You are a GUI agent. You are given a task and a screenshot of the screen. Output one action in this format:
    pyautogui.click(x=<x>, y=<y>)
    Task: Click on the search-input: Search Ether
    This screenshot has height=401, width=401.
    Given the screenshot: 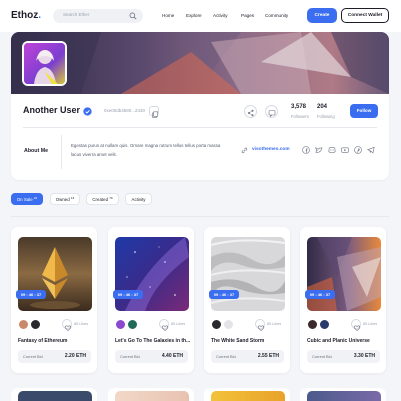 What is the action you would take?
    pyautogui.click(x=98, y=16)
    